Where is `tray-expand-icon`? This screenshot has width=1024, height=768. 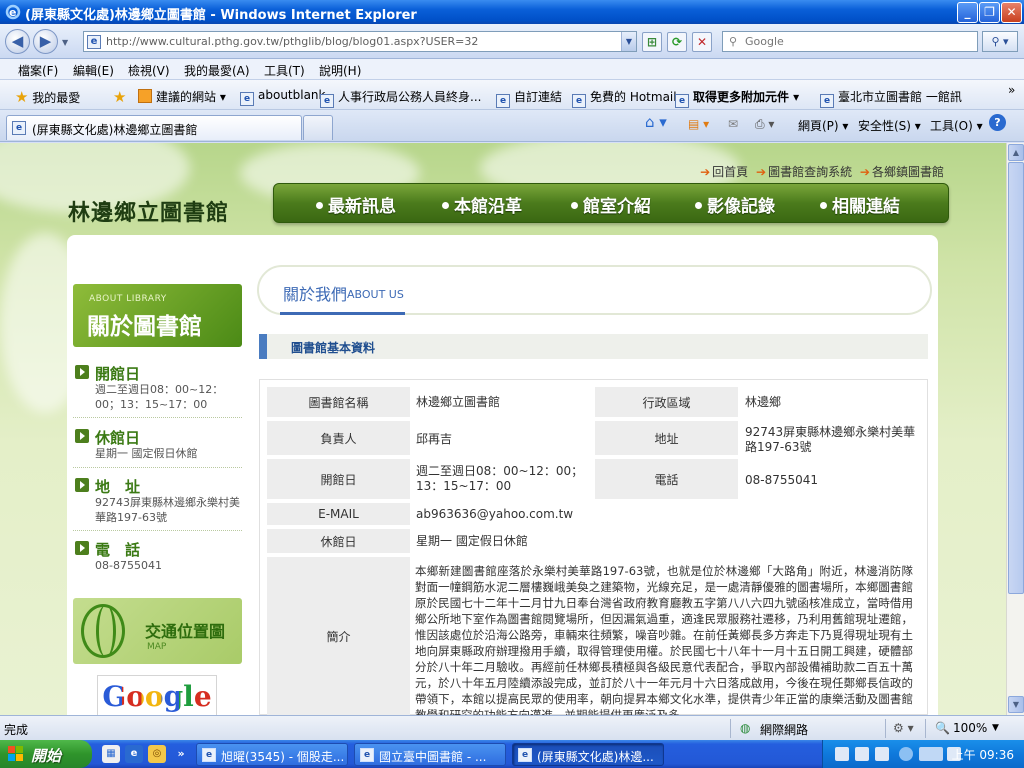 tray-expand-icon is located at coordinates (906, 754).